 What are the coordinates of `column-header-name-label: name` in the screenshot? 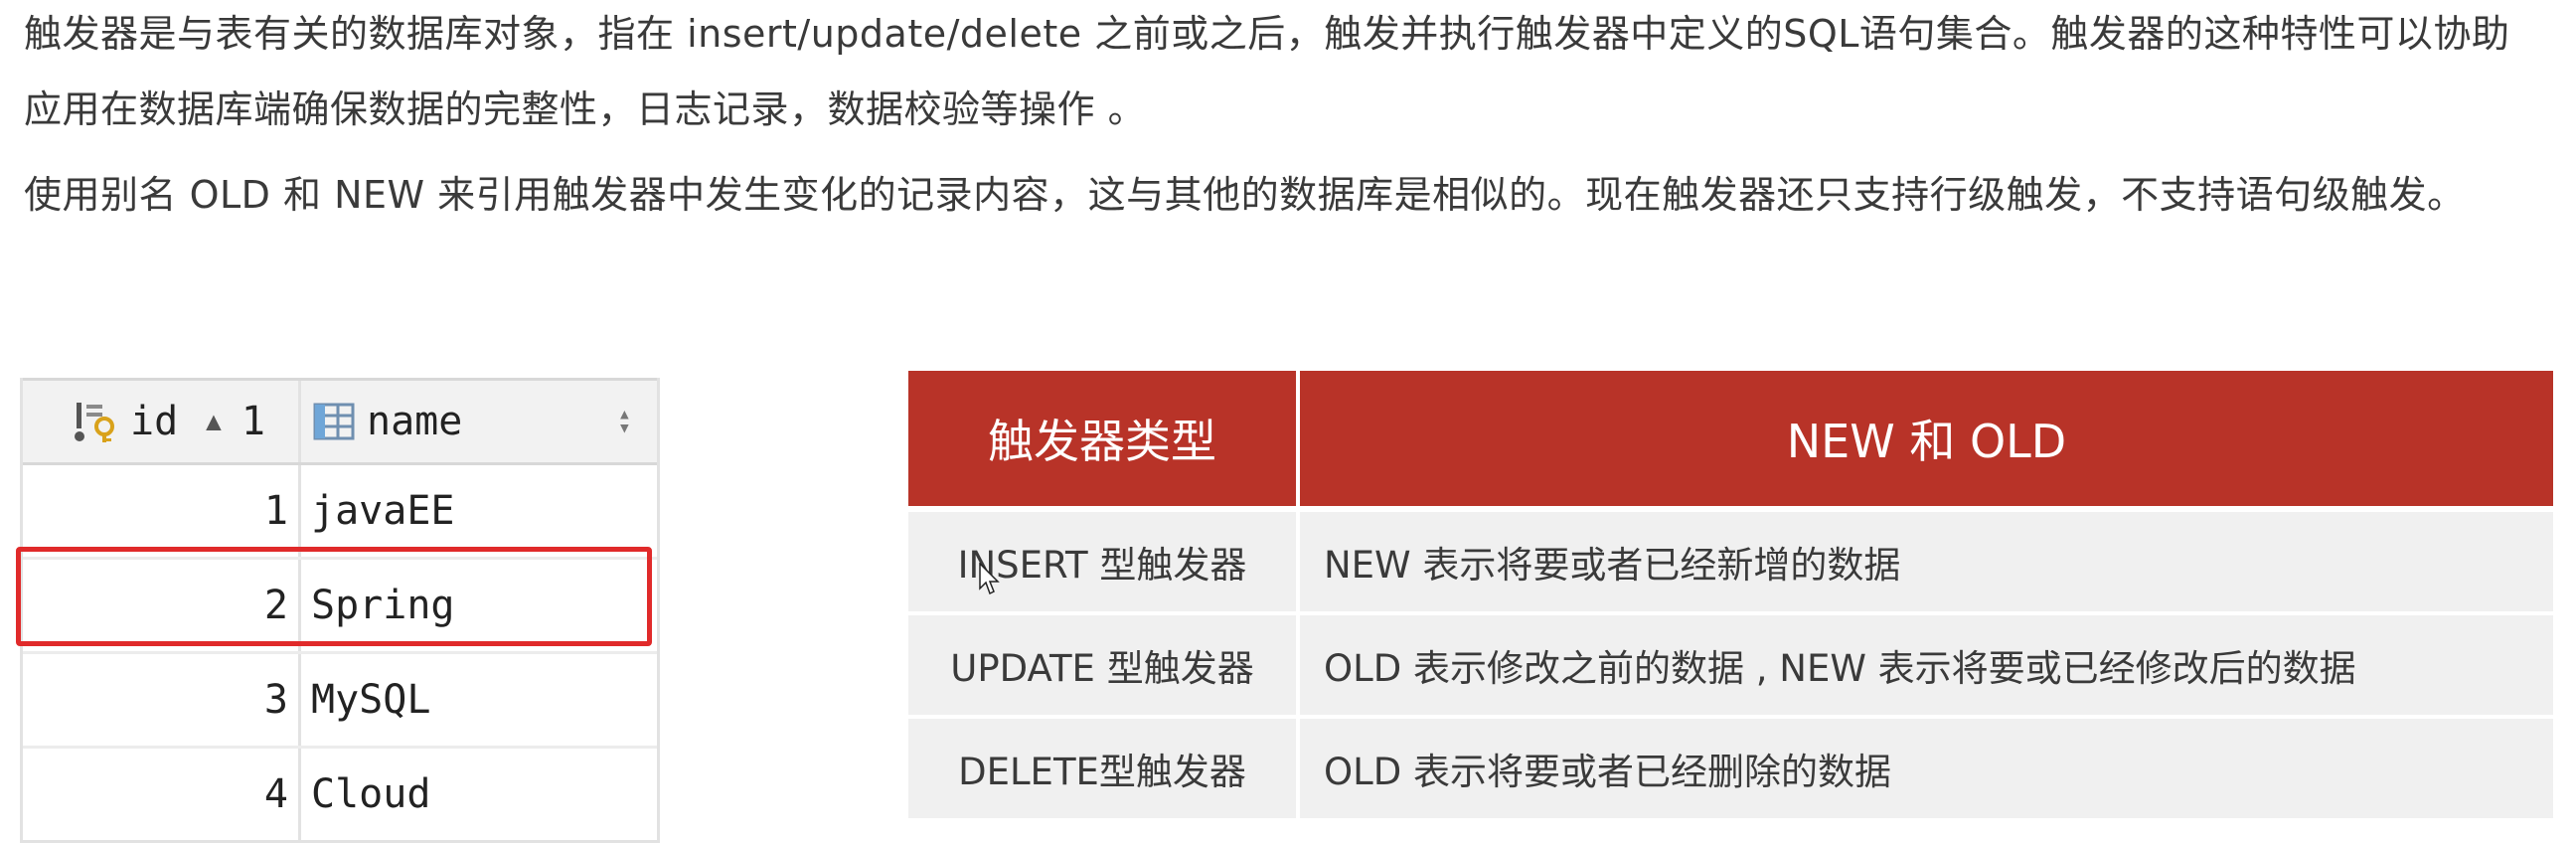 It's located at (415, 422).